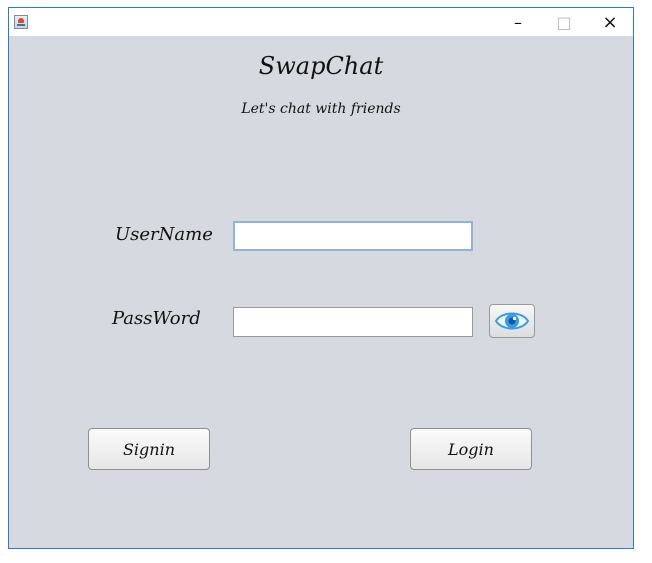 This screenshot has width=652, height=563. I want to click on signin-button-label: Signin, so click(149, 449).